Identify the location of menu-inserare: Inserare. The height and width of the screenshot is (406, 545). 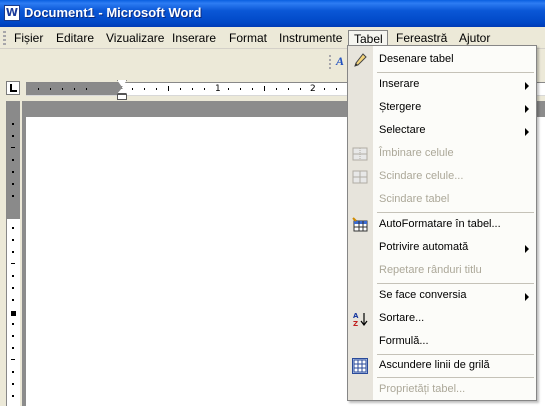
(194, 39).